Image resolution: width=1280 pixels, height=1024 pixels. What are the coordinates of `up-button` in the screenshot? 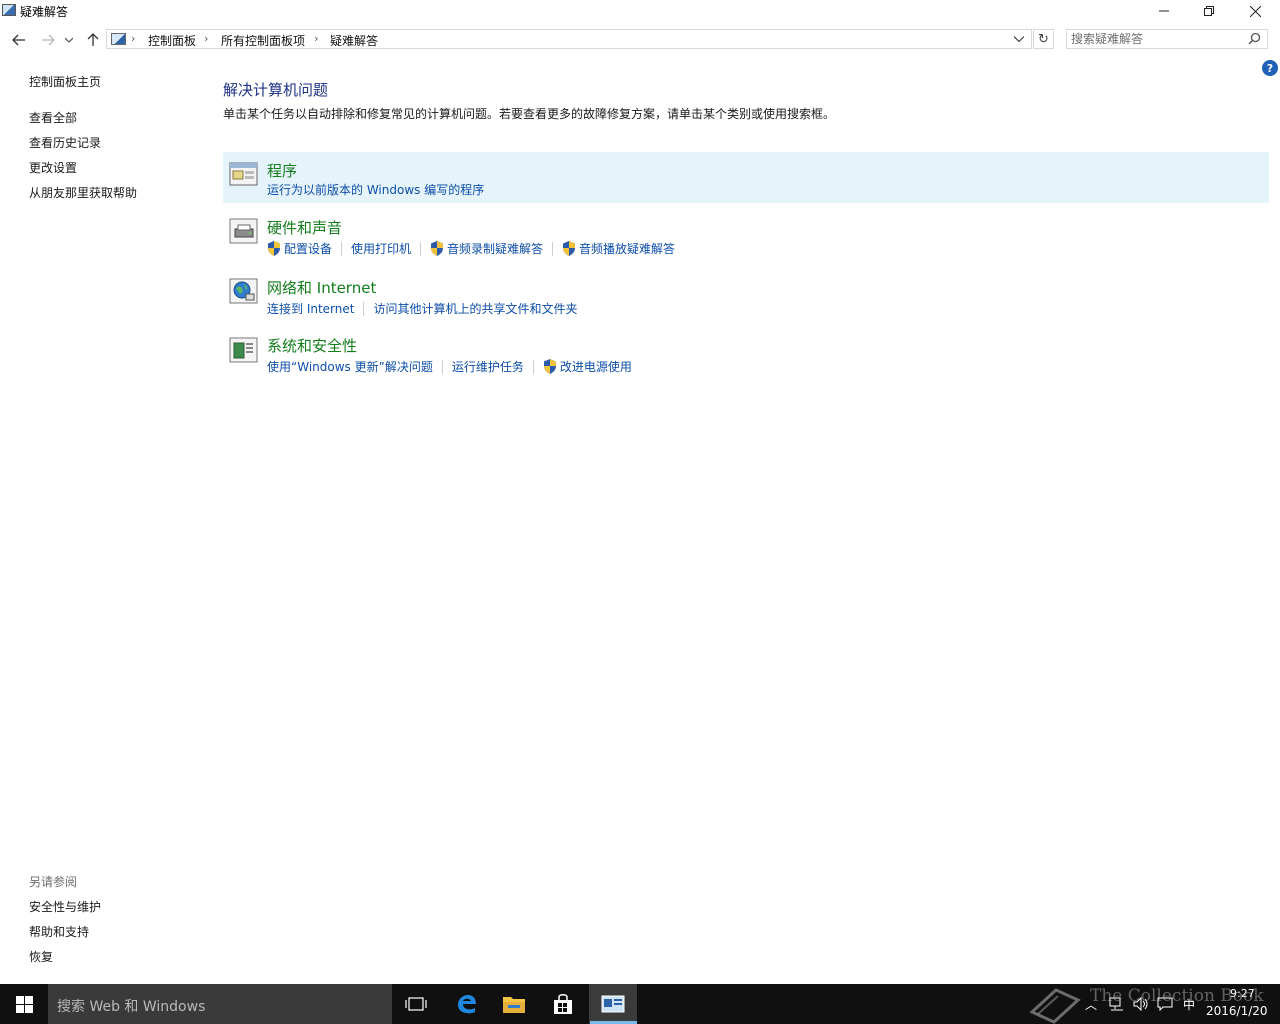 It's located at (93, 40).